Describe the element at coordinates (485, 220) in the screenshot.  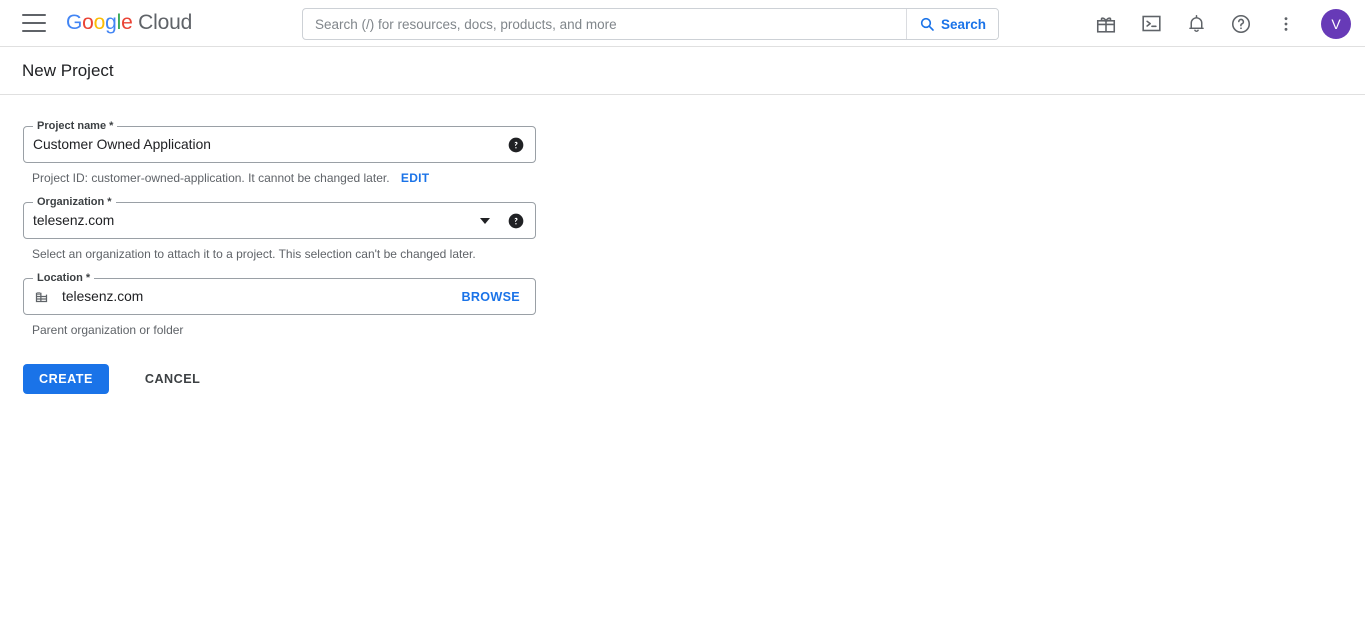
I see `chevron-down-icon` at that location.